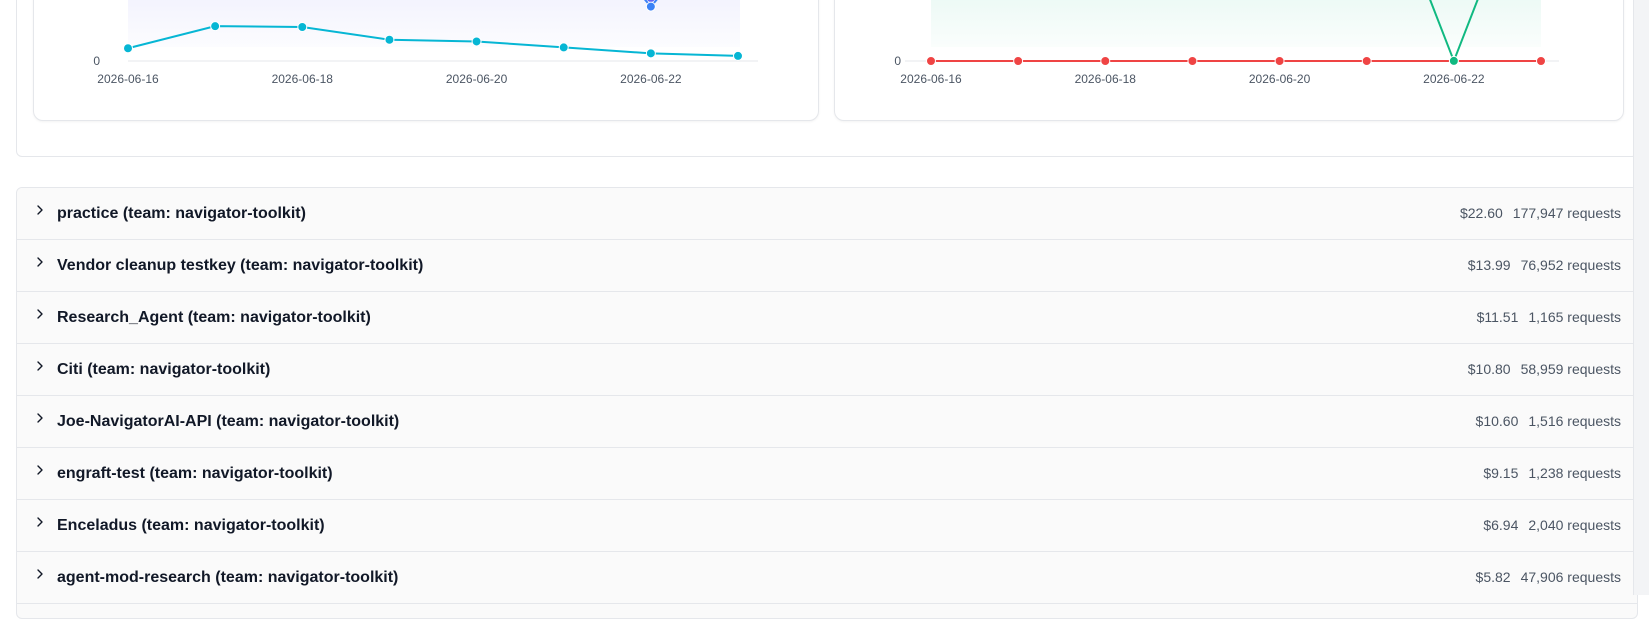 This screenshot has height=619, width=1649. What do you see at coordinates (195, 474) in the screenshot?
I see `key-name: engraft-test (team: navigator-toolkit)` at bounding box center [195, 474].